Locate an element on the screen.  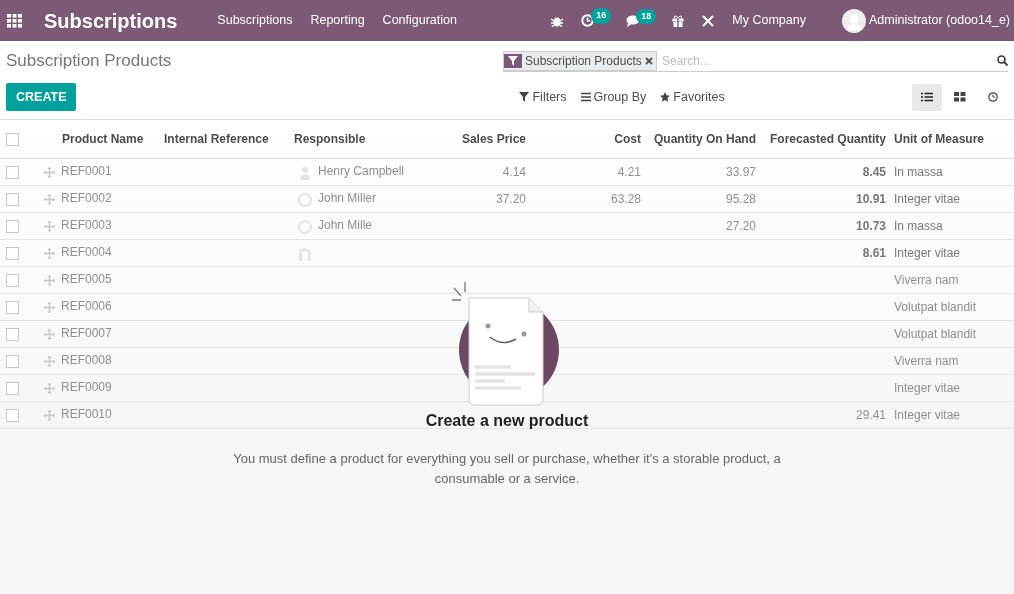
column-header: Internal Reference is located at coordinates (225, 139).